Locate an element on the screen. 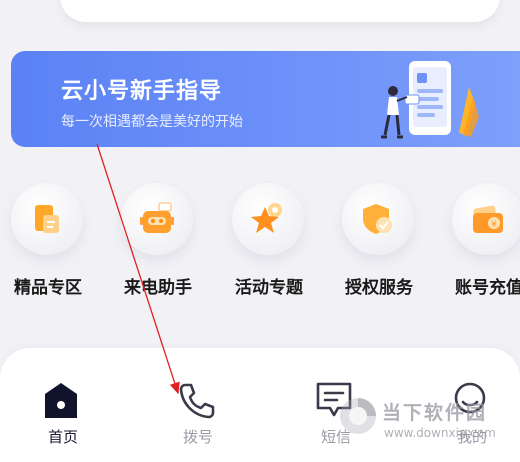  banner-subtitle: 每一次相遇都会是美好的开始 is located at coordinates (152, 122).